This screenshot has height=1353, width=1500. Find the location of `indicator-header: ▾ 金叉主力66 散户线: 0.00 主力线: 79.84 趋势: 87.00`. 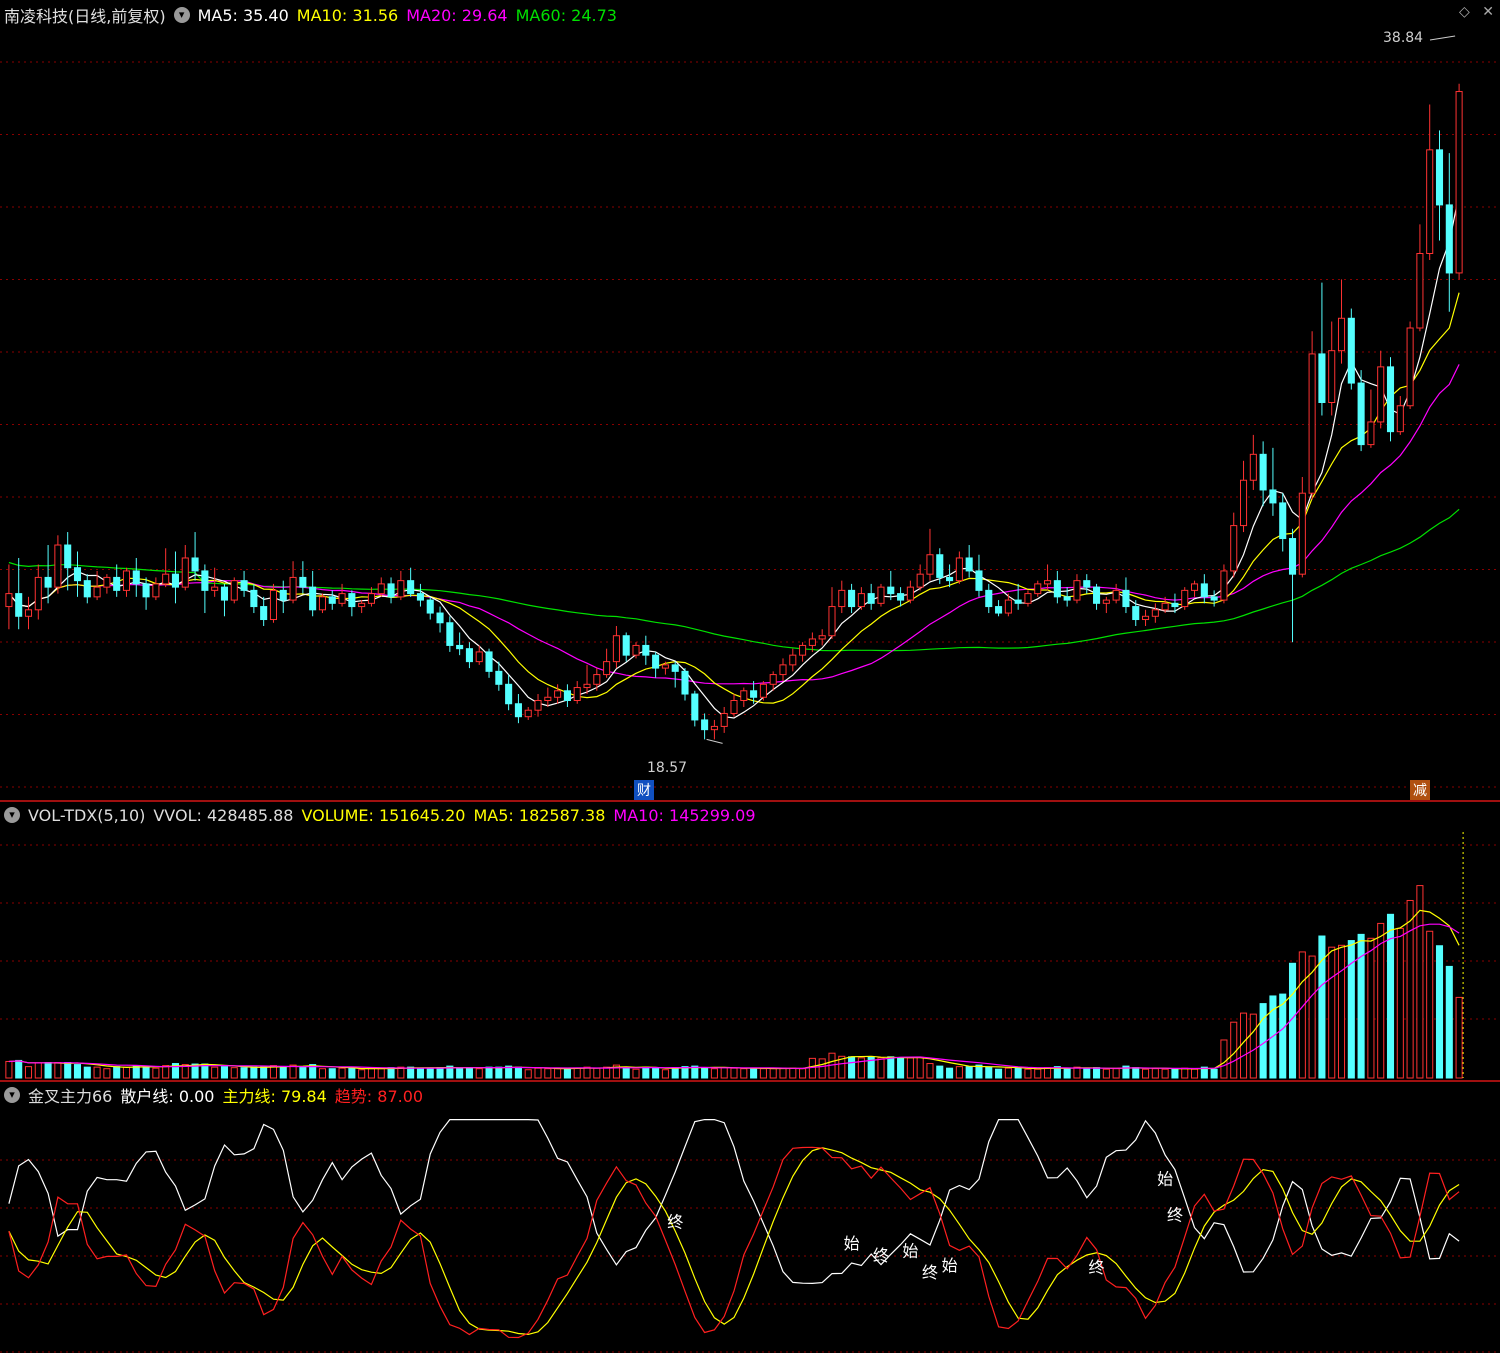

indicator-header: ▾ 金叉主力66 散户线: 0.00 主力线: 79.84 趋势: 87.00 is located at coordinates (217, 1095).